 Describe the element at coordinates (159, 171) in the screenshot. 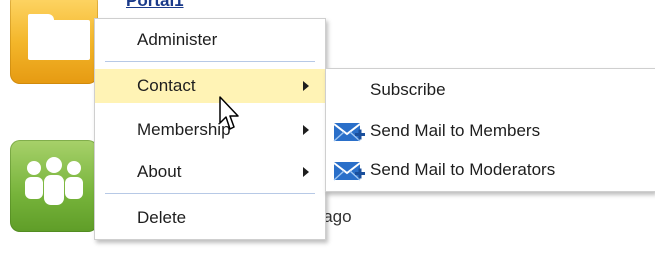

I see `menu-item-label: About` at that location.